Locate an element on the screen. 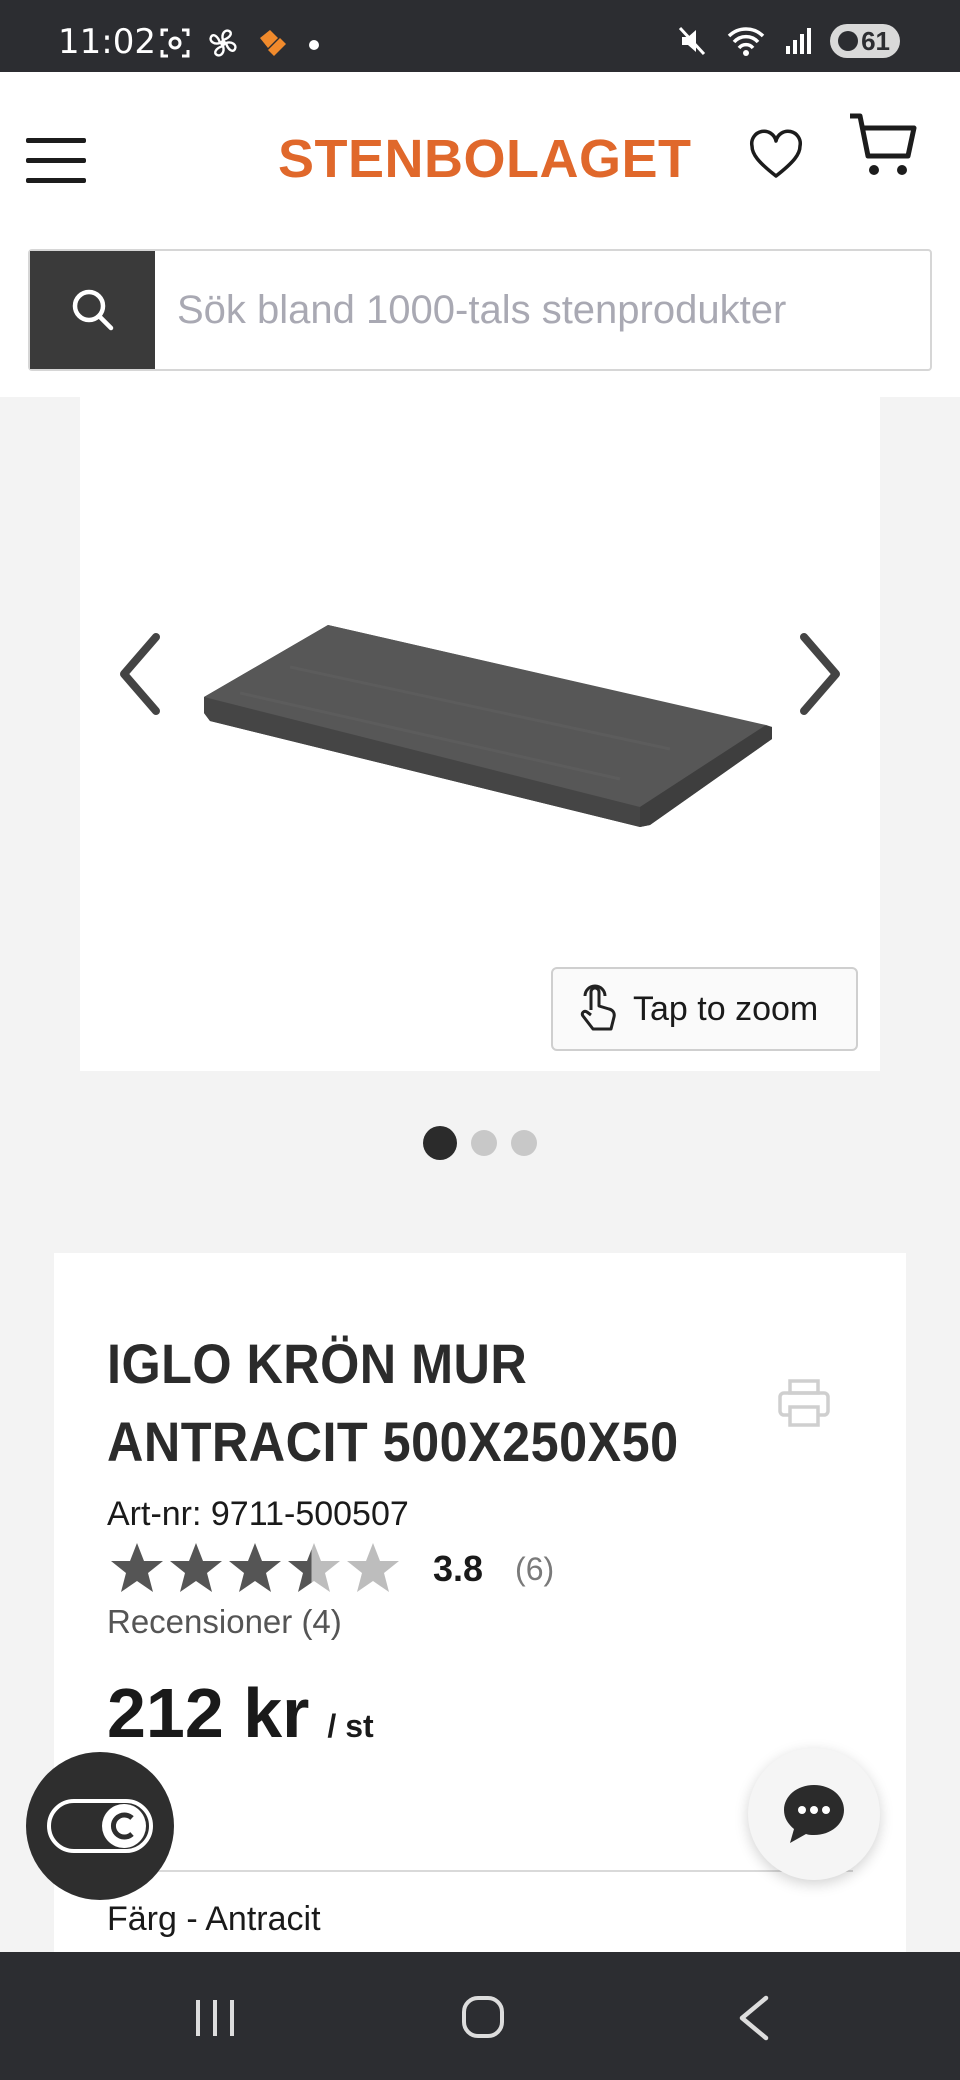 The image size is (960, 2080). star-empty-icon is located at coordinates (373, 1567).